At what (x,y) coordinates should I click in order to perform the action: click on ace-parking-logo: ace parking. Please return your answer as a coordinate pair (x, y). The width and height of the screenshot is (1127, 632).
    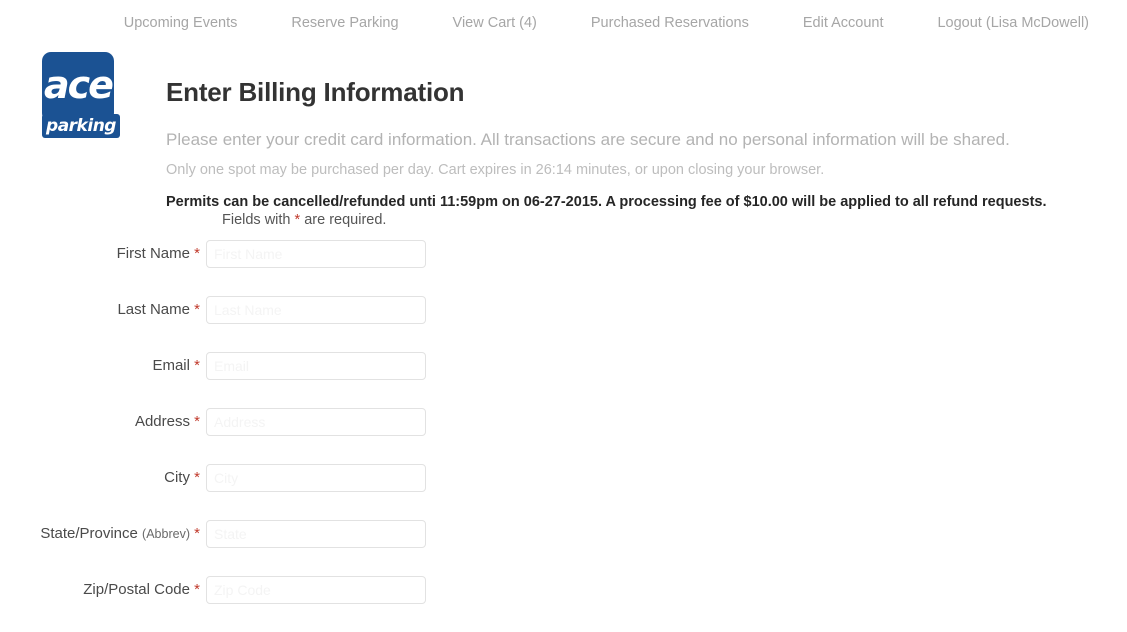
    Looking at the image, I should click on (81, 97).